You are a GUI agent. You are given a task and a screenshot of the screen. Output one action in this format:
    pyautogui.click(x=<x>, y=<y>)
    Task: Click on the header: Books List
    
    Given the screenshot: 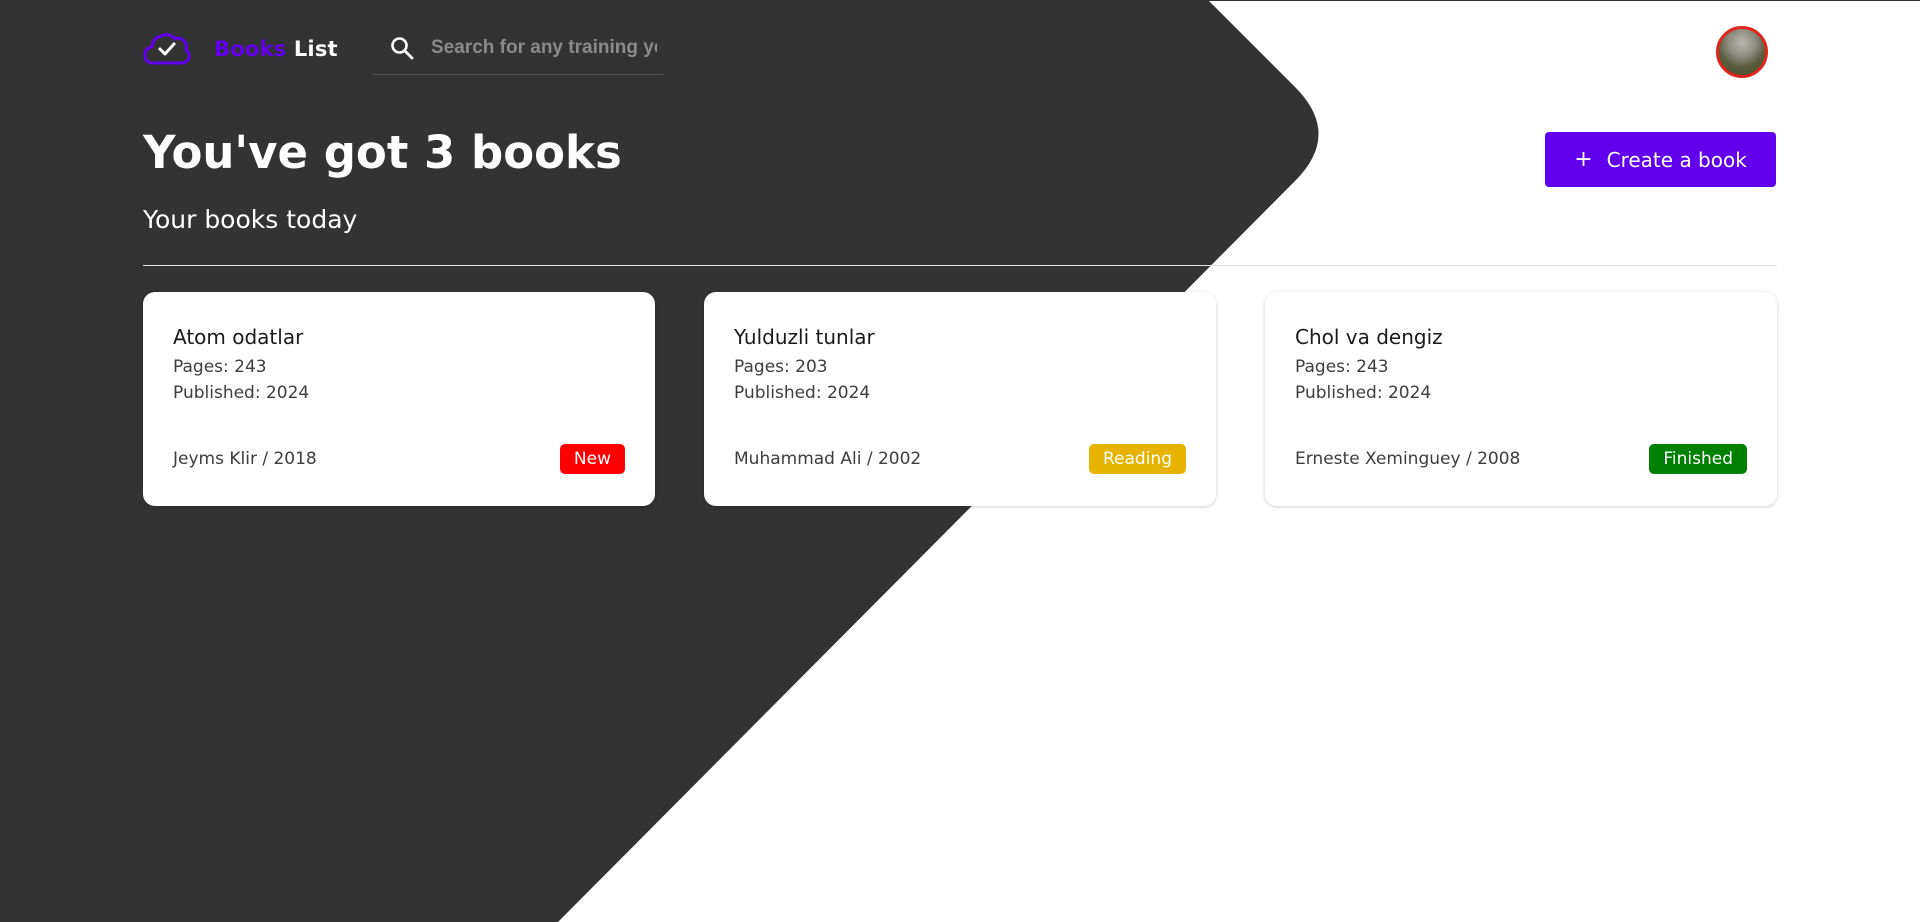 What is the action you would take?
    pyautogui.click(x=960, y=52)
    